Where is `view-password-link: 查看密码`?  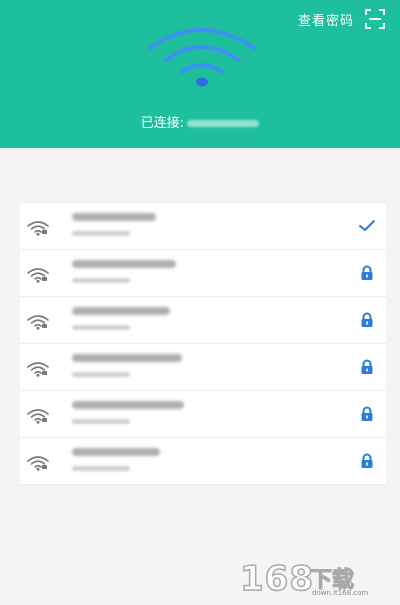
view-password-link: 查看密码 is located at coordinates (326, 19).